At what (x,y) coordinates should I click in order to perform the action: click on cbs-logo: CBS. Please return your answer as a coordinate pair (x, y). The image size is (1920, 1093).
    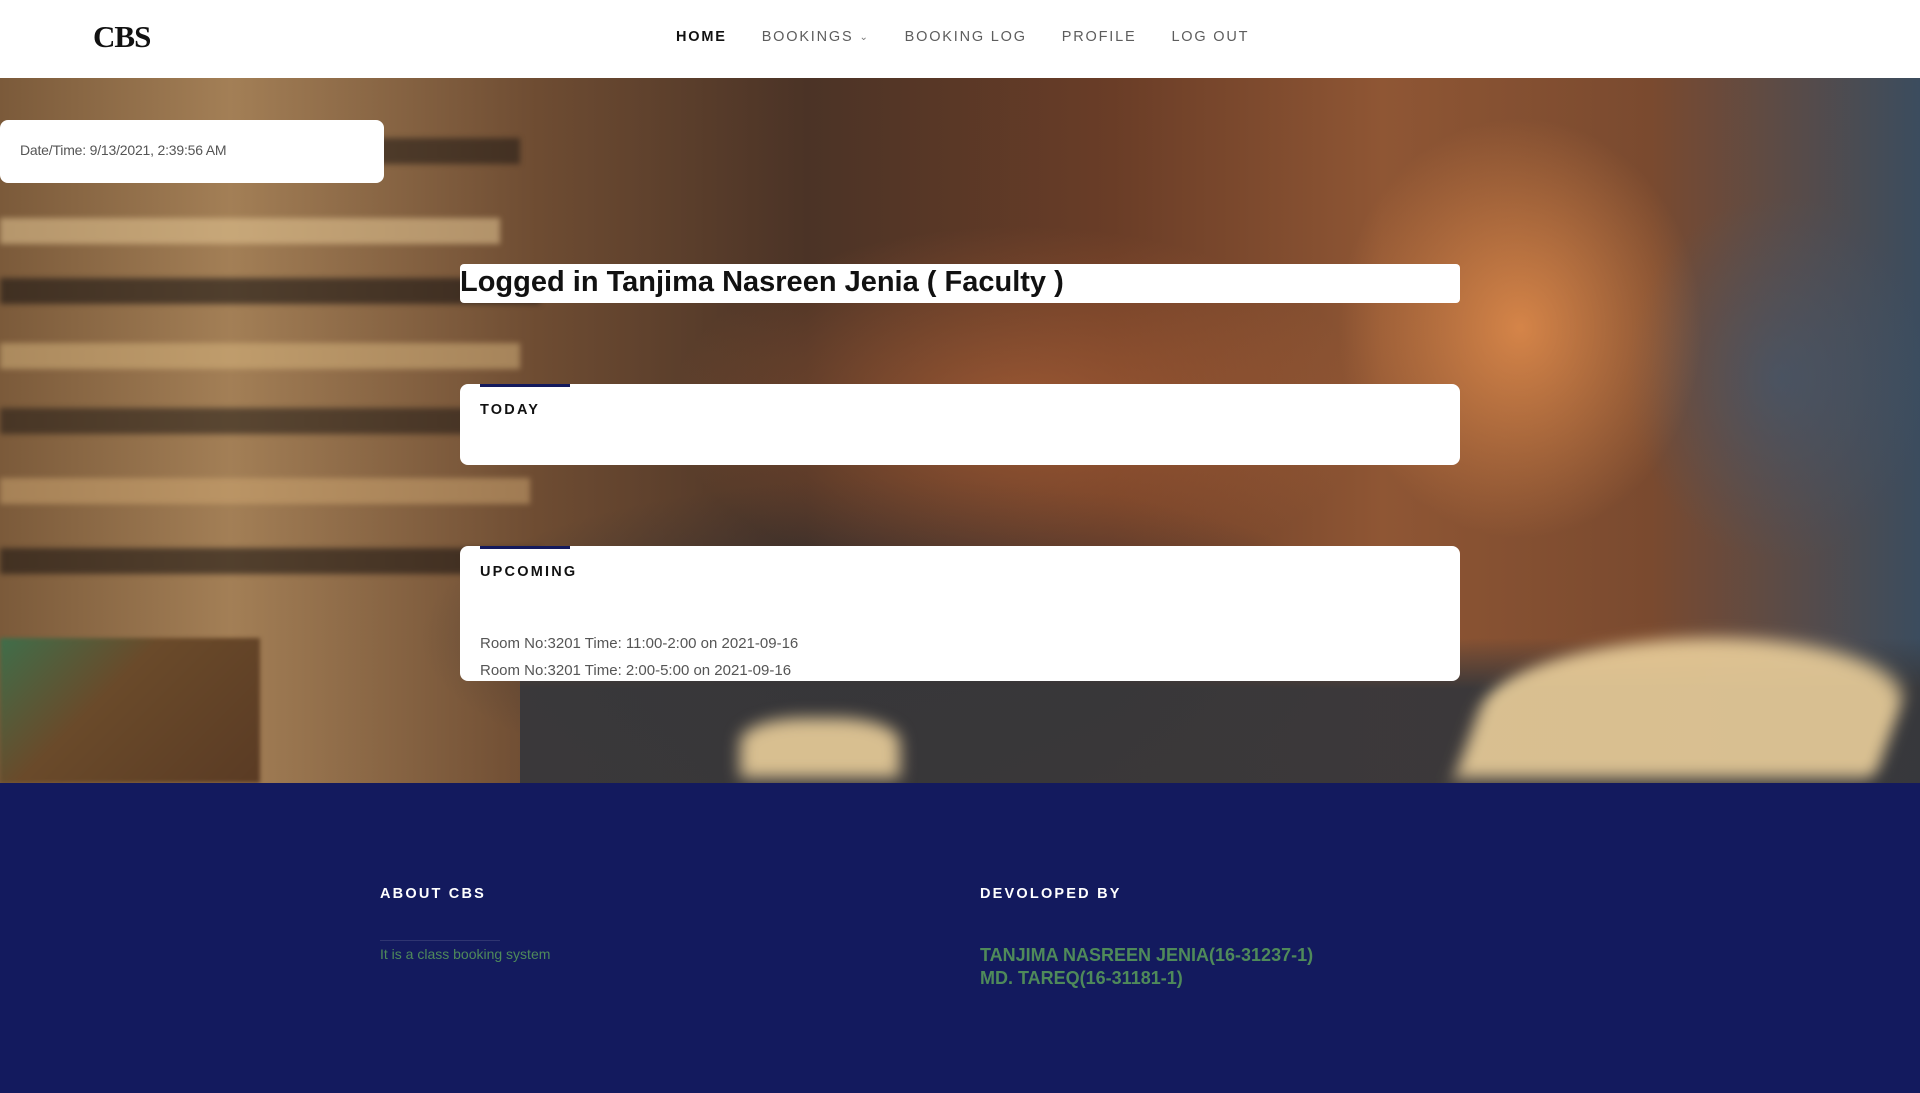
    Looking at the image, I should click on (122, 37).